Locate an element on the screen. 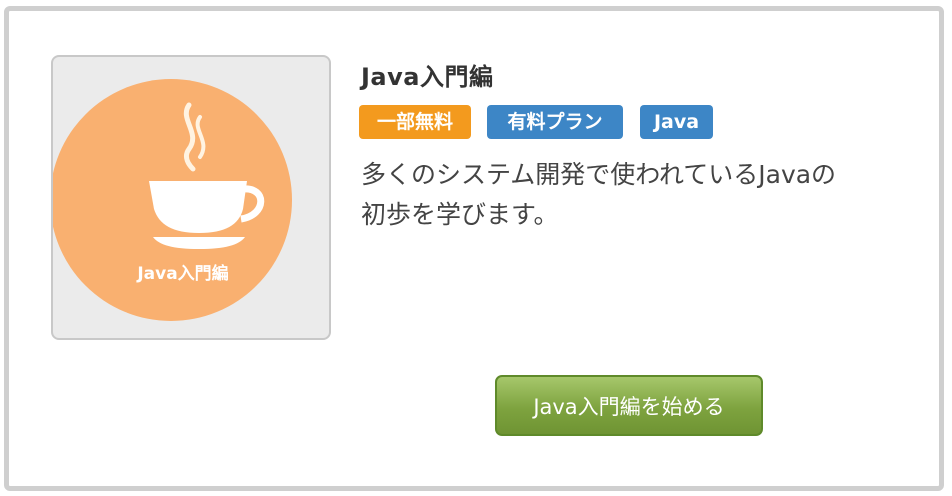  tag-paid-plan: 有料プラン is located at coordinates (555, 122).